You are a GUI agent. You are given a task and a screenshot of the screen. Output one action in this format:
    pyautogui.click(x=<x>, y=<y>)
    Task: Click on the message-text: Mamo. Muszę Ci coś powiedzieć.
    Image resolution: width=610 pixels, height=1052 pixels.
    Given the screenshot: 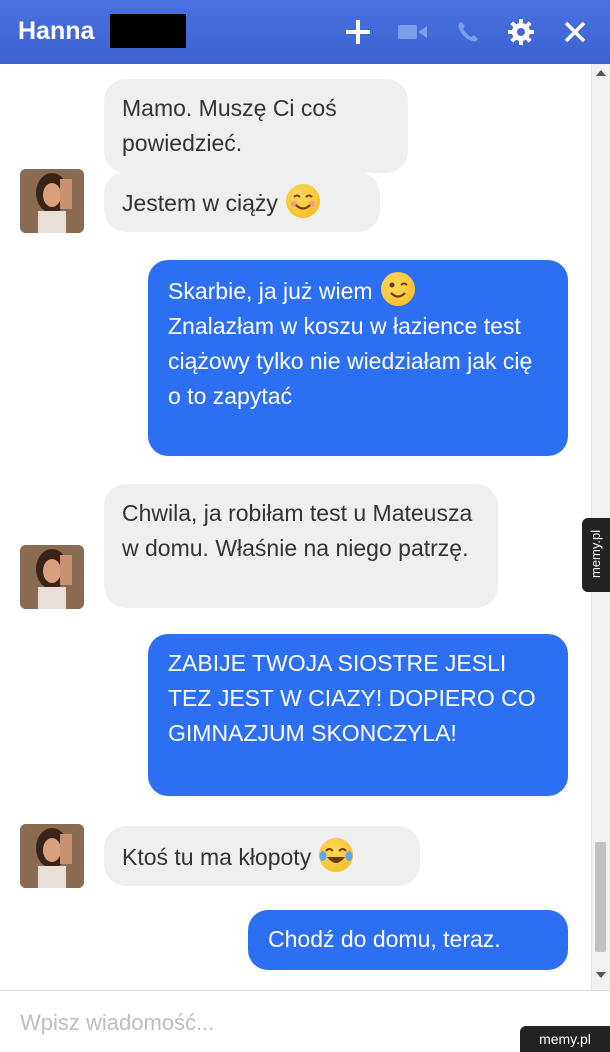 What is the action you would take?
    pyautogui.click(x=229, y=125)
    